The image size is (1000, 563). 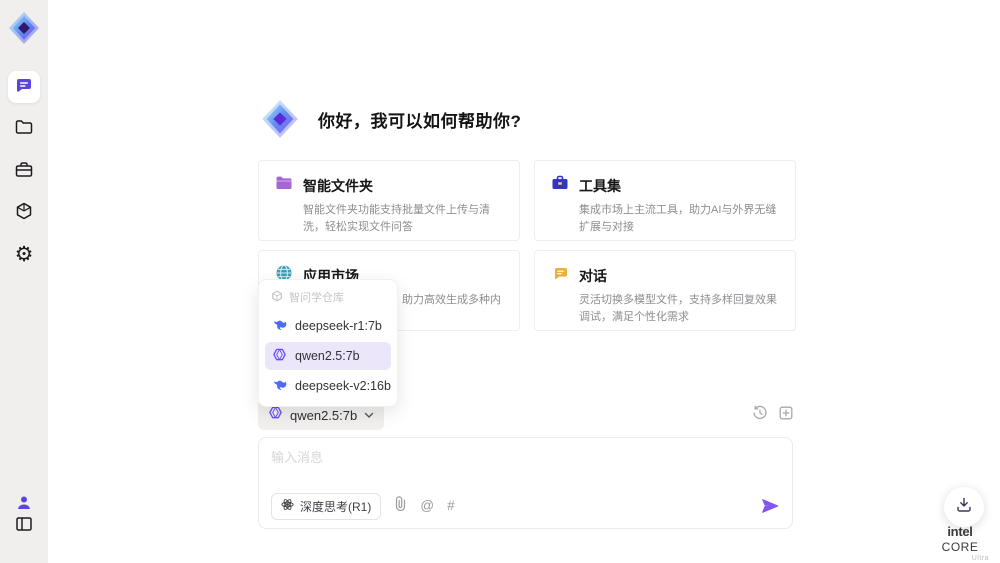 I want to click on chat-row-actions, so click(x=773, y=413).